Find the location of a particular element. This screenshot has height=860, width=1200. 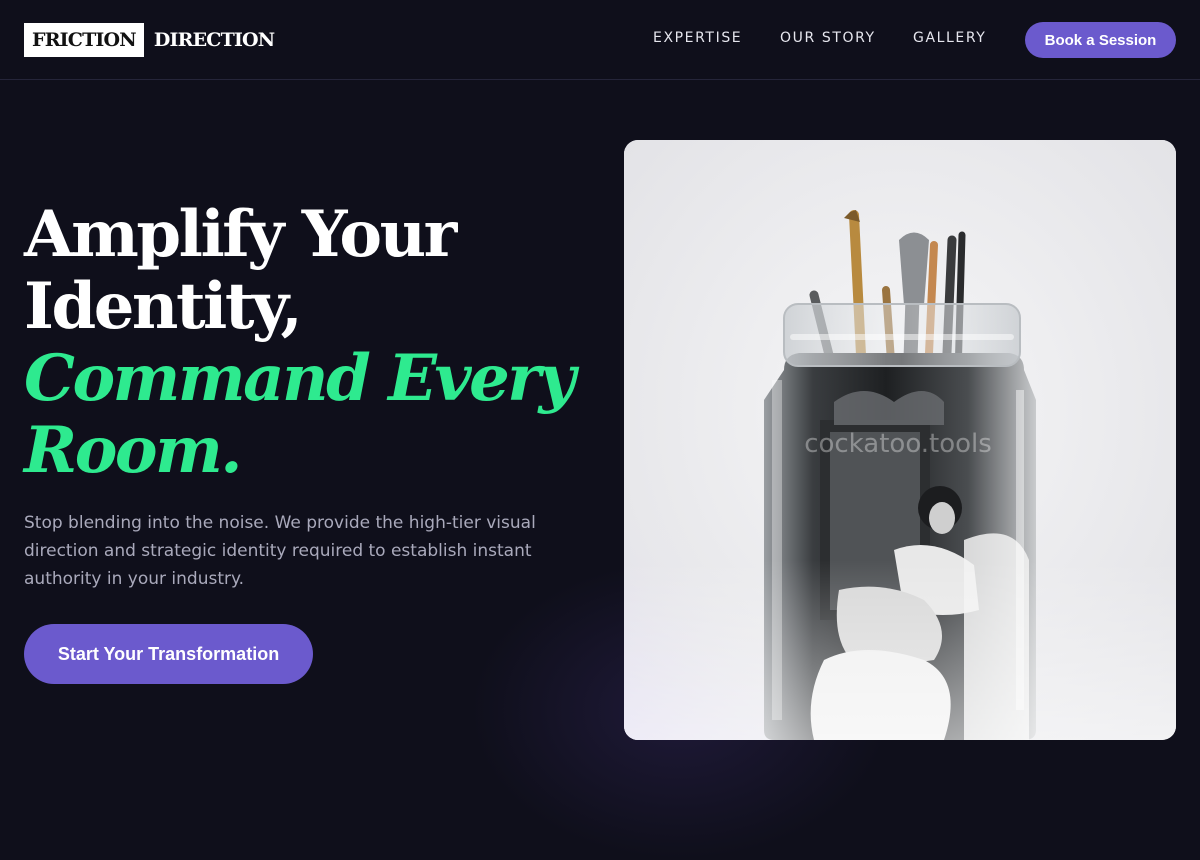

nav-link-gallery: GALLERY is located at coordinates (949, 38).